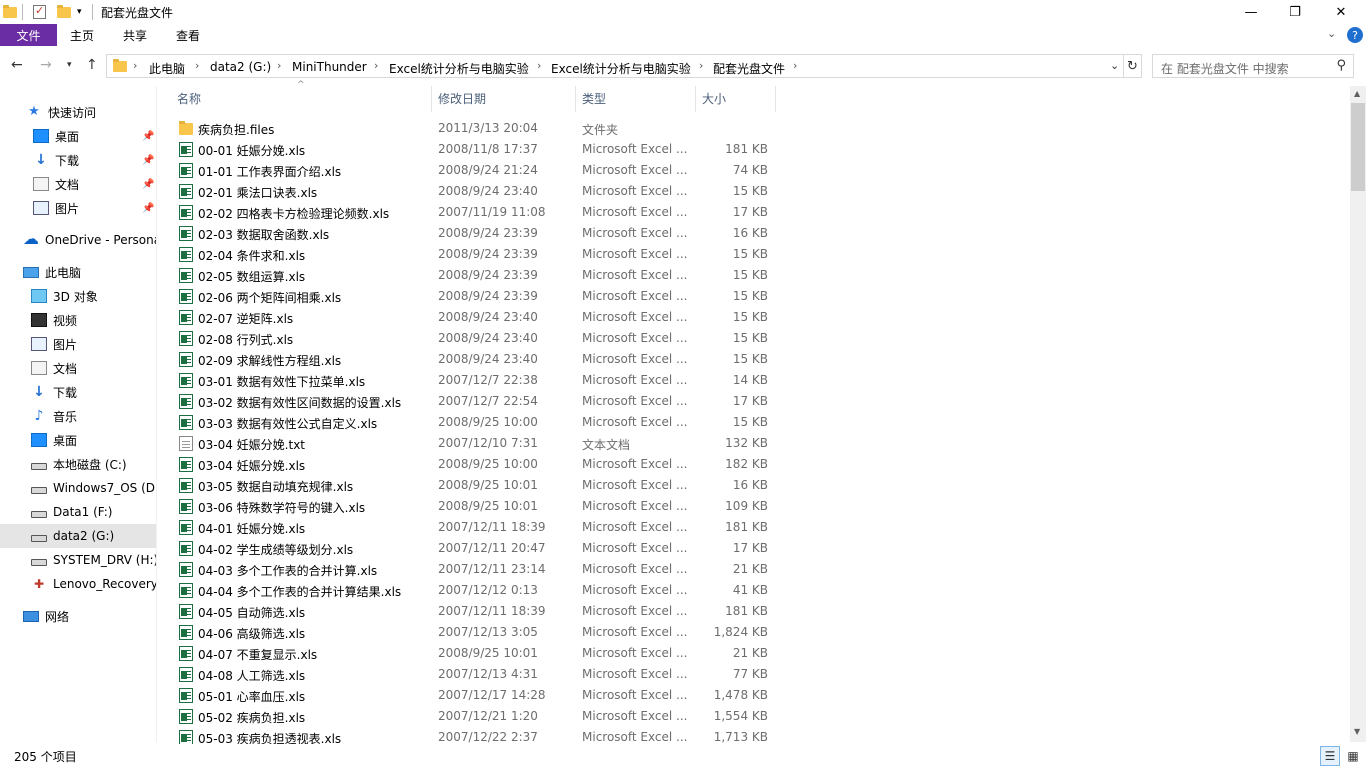 This screenshot has width=1366, height=768. I want to click on properties-icon, so click(39, 12).